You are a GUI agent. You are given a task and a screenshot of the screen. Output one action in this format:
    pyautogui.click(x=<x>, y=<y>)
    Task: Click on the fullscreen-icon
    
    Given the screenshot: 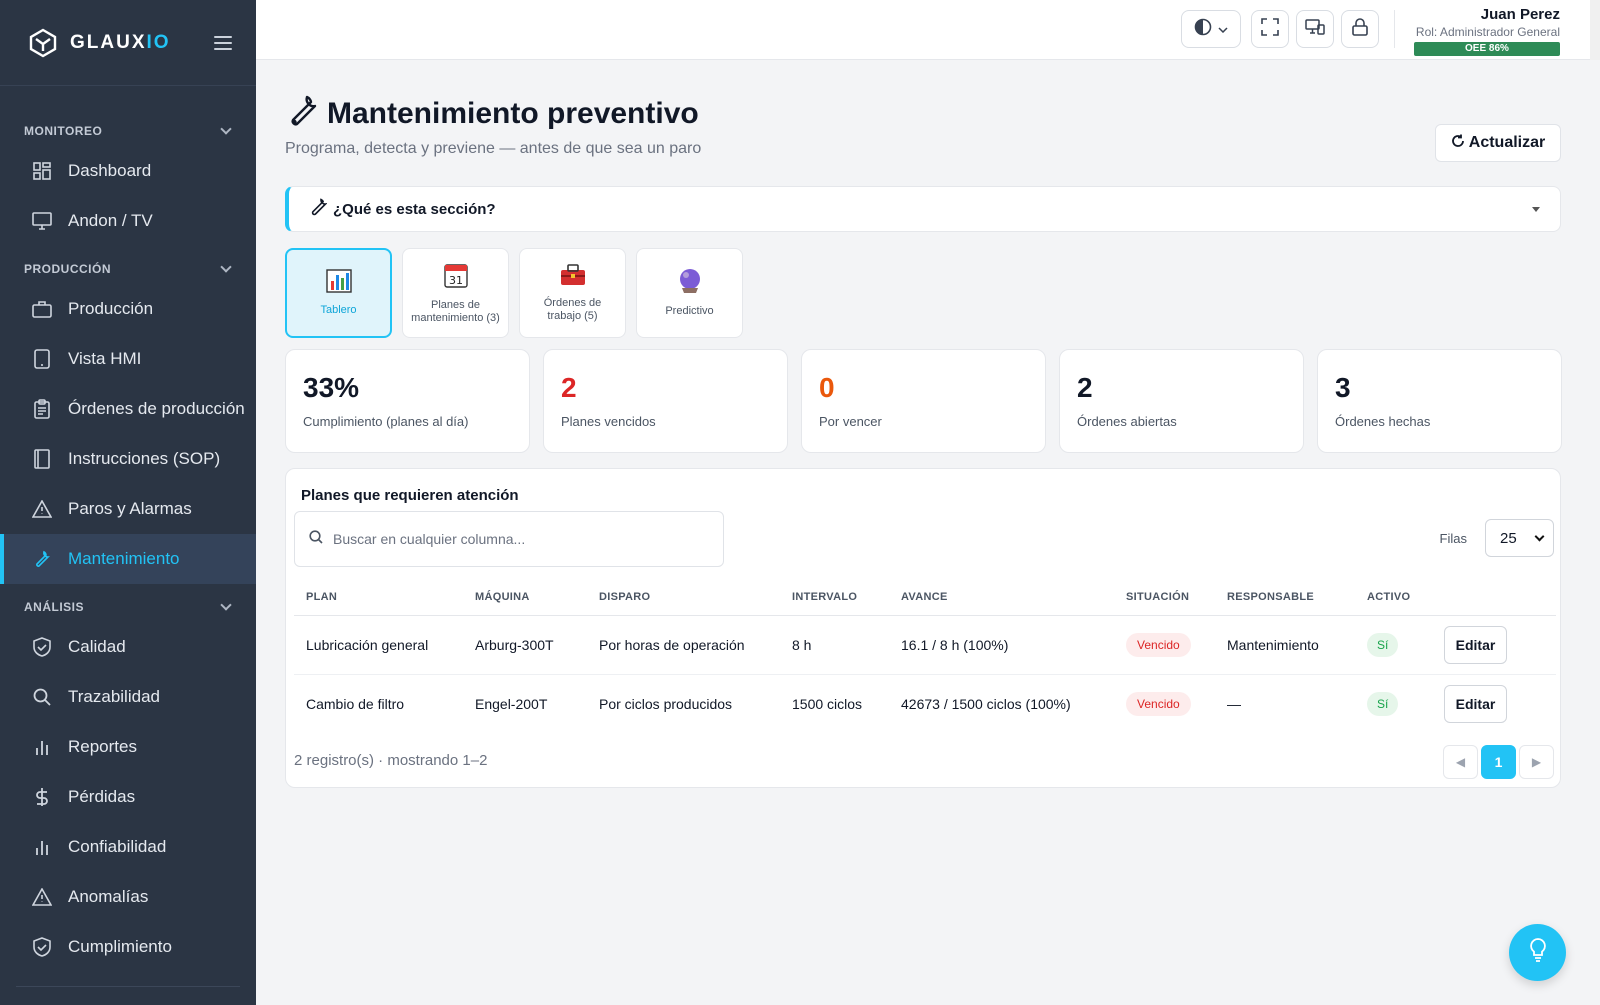 What is the action you would take?
    pyautogui.click(x=1270, y=29)
    